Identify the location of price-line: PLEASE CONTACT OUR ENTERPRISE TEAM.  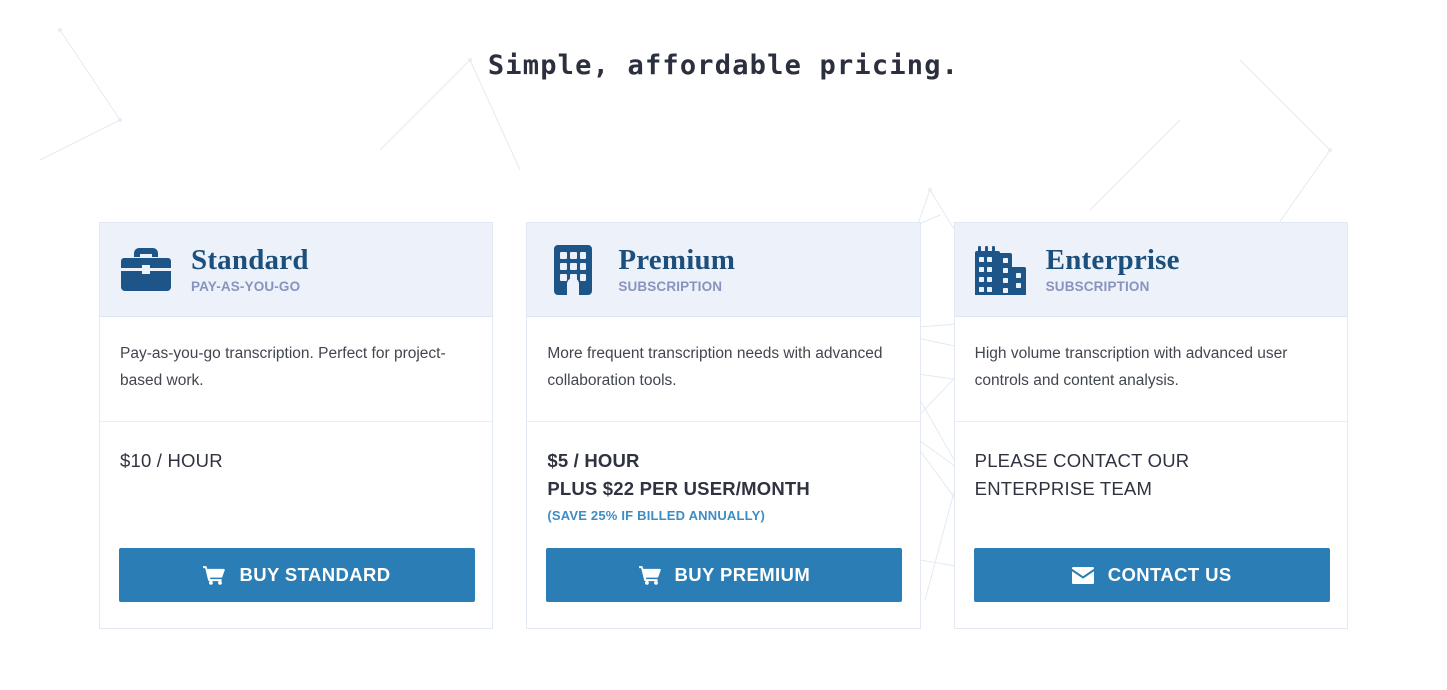
(1082, 474).